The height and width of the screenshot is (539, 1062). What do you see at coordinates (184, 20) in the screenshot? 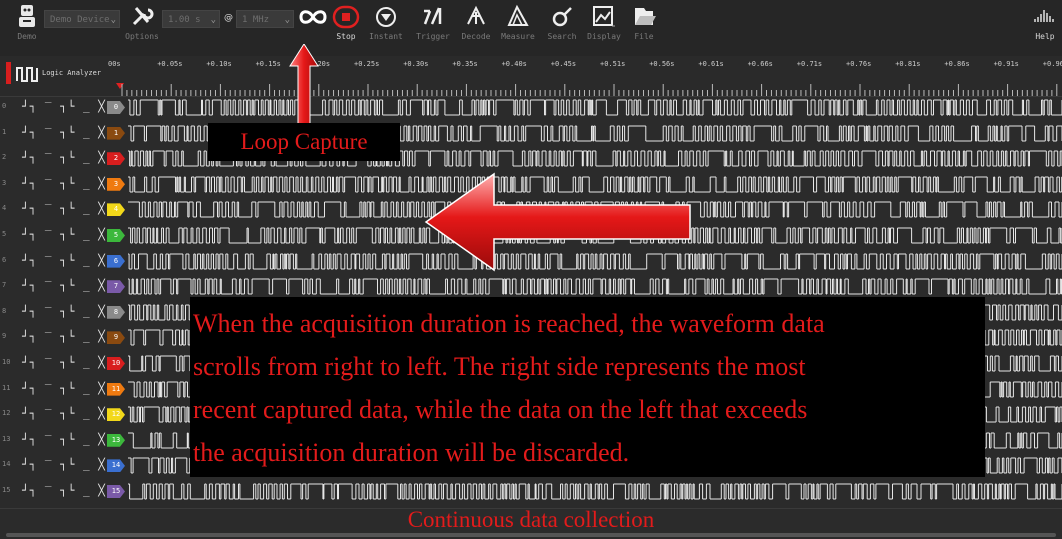
I see `duration-select-value: 1.00 s` at bounding box center [184, 20].